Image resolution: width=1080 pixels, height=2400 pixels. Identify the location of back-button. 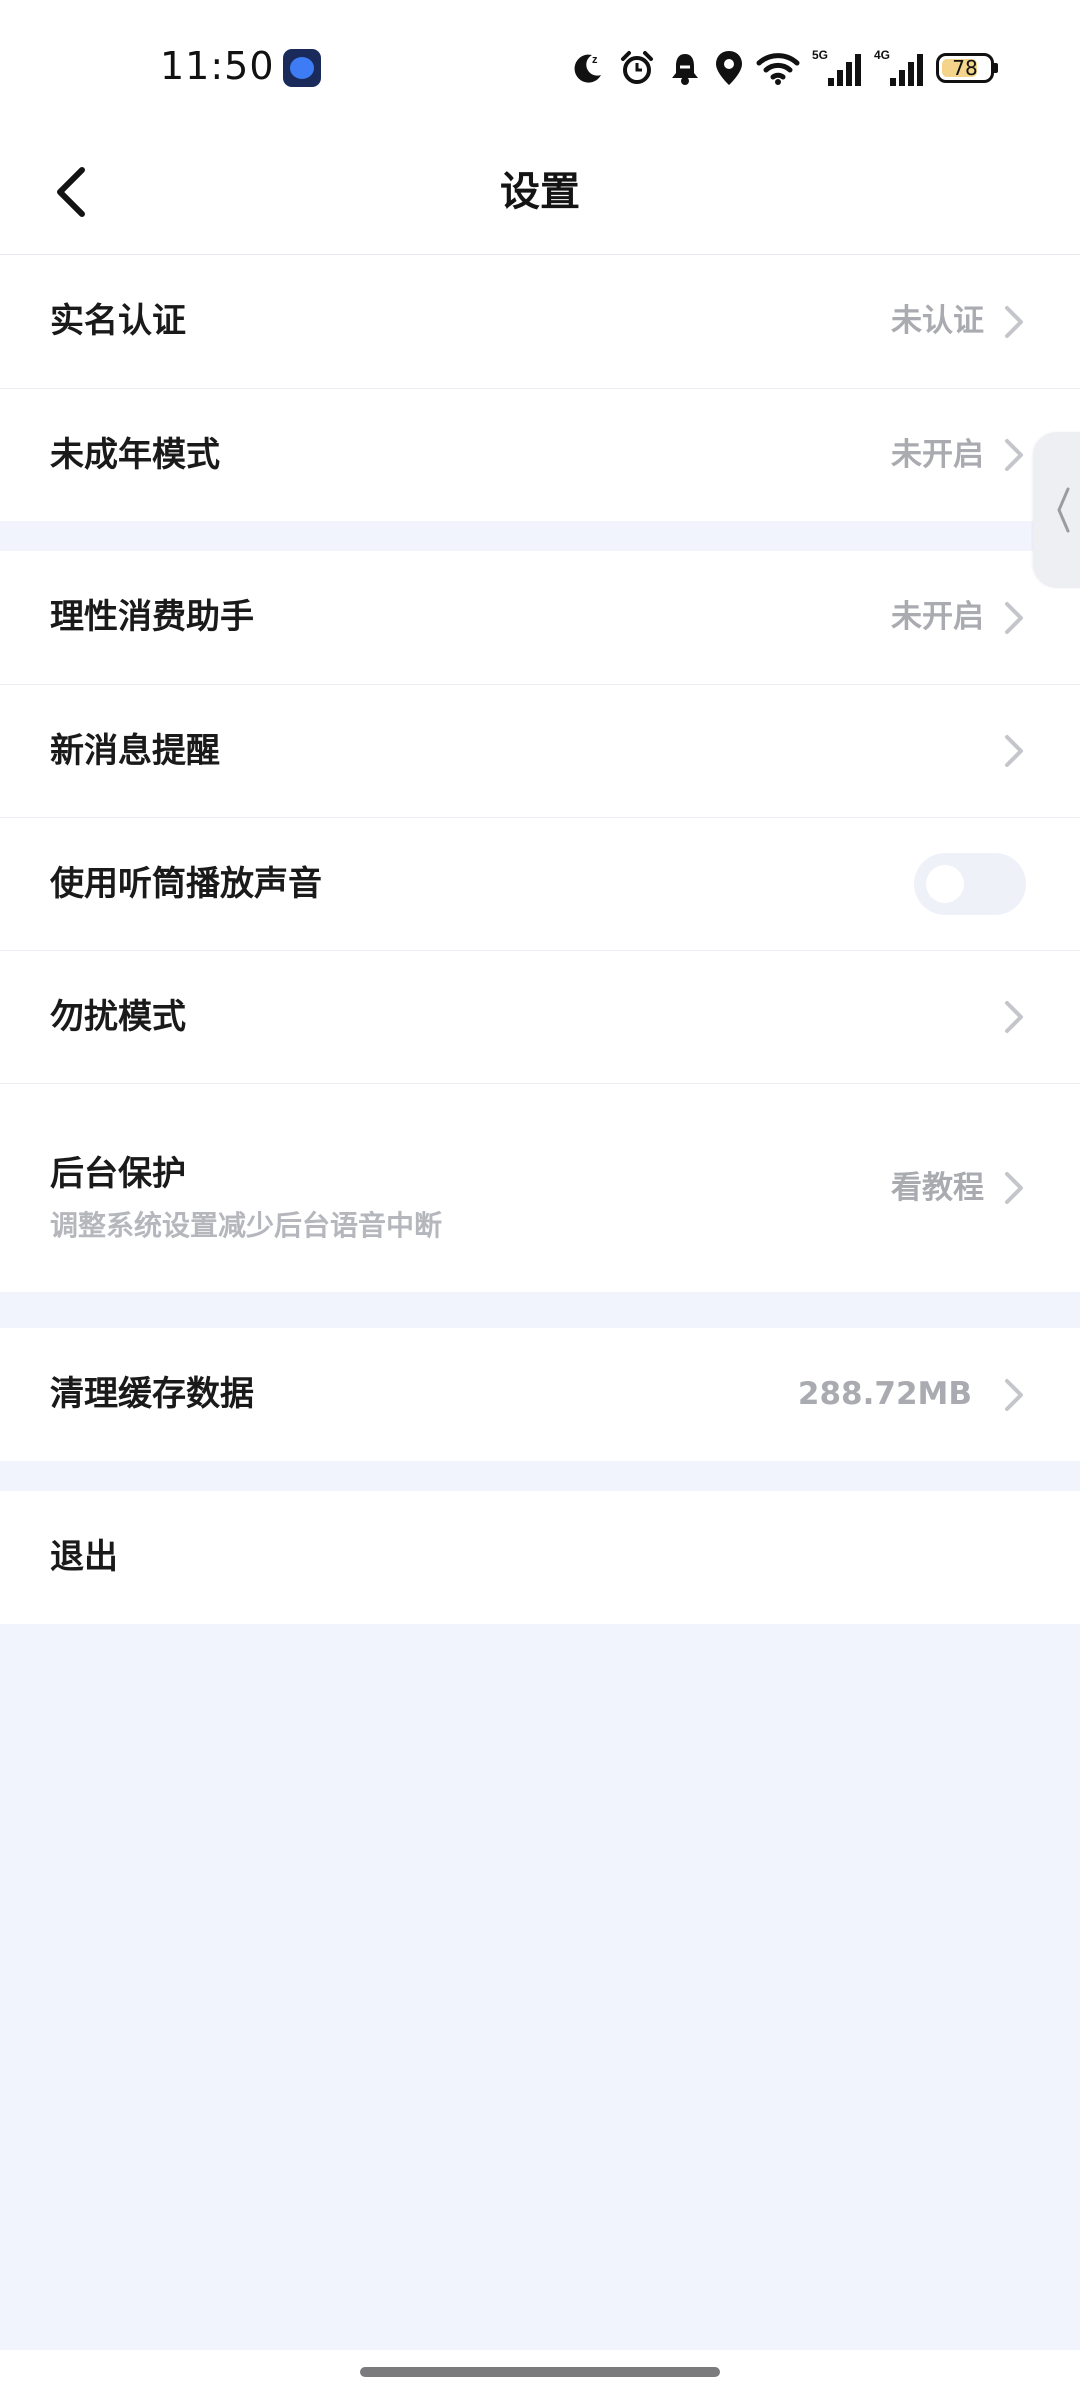
(70, 192).